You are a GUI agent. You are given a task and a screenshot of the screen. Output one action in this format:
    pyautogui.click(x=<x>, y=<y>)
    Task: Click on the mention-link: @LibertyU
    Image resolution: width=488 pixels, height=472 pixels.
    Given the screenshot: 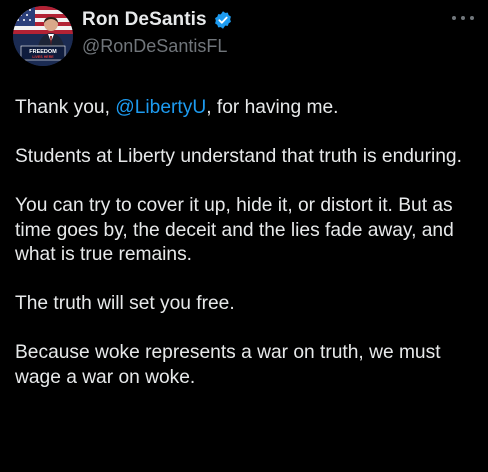 What is the action you would take?
    pyautogui.click(x=160, y=107)
    